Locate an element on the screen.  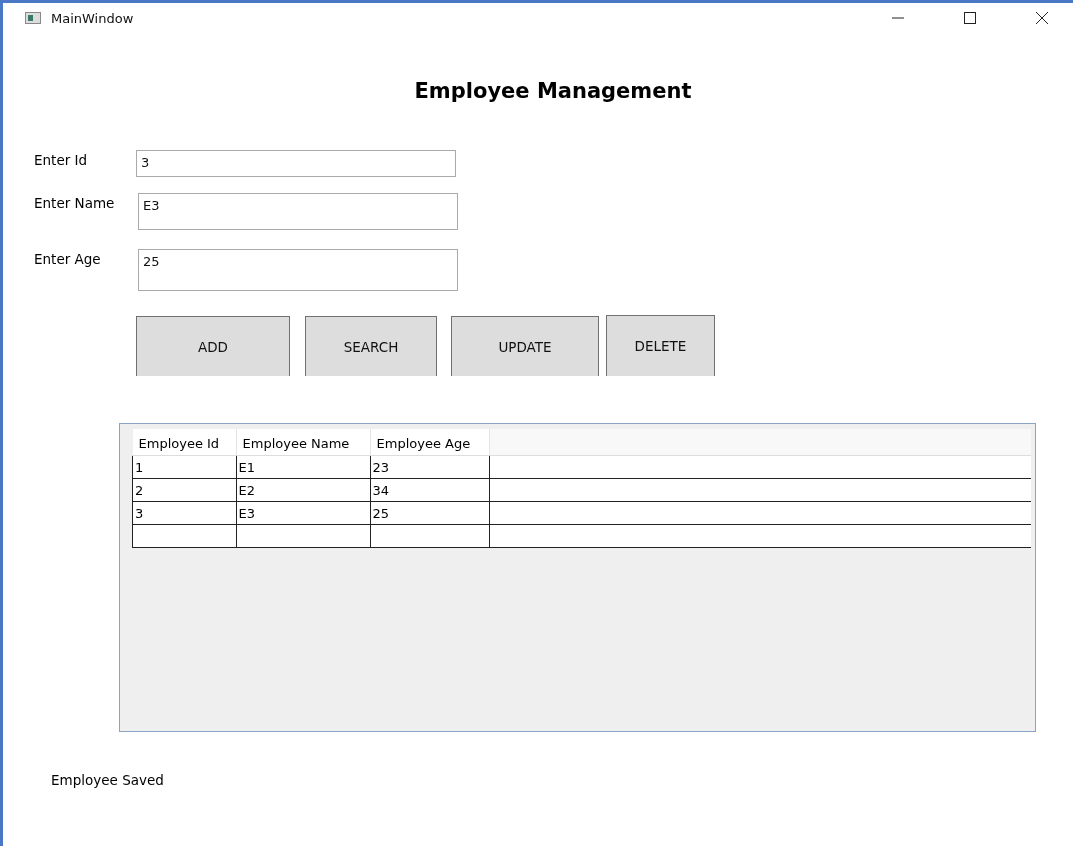
table-cell: E3 is located at coordinates (303, 513).